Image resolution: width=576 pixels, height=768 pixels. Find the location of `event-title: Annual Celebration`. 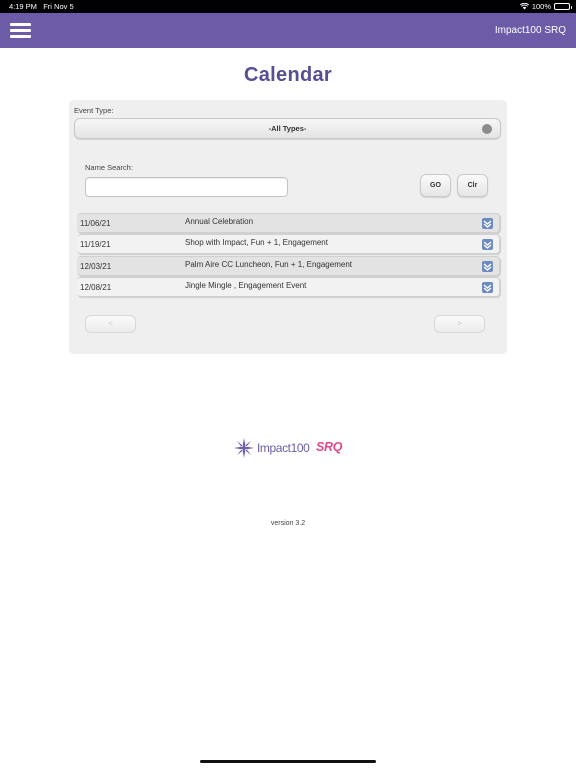

event-title: Annual Celebration is located at coordinates (219, 221).